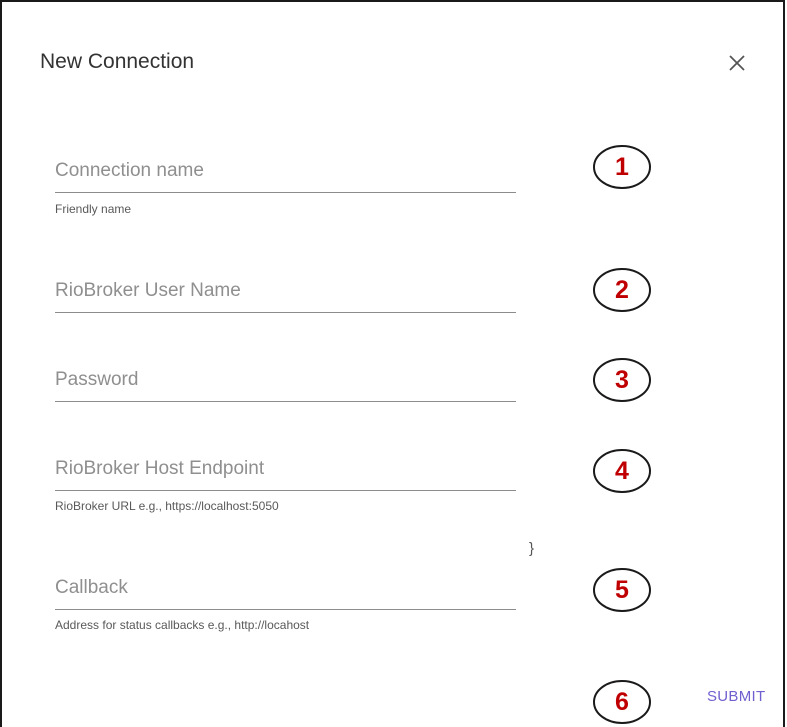  I want to click on callout-badge-5: 5, so click(622, 590).